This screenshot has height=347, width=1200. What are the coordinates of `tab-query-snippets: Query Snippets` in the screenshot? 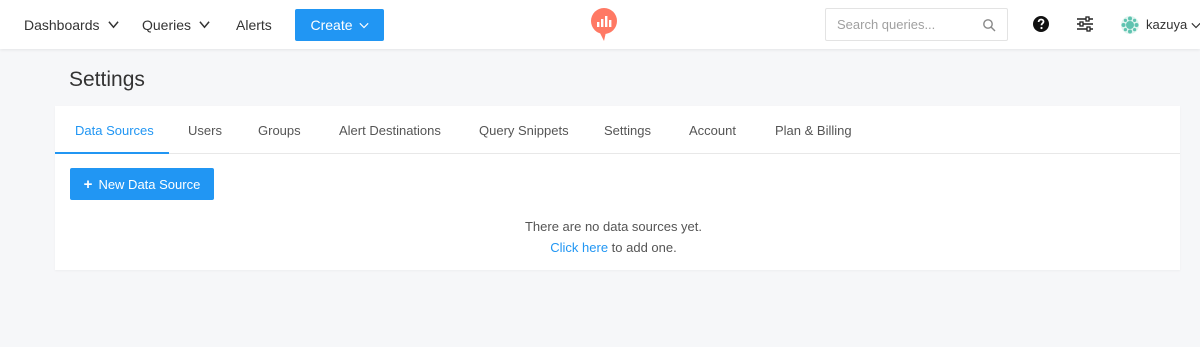 It's located at (524, 130).